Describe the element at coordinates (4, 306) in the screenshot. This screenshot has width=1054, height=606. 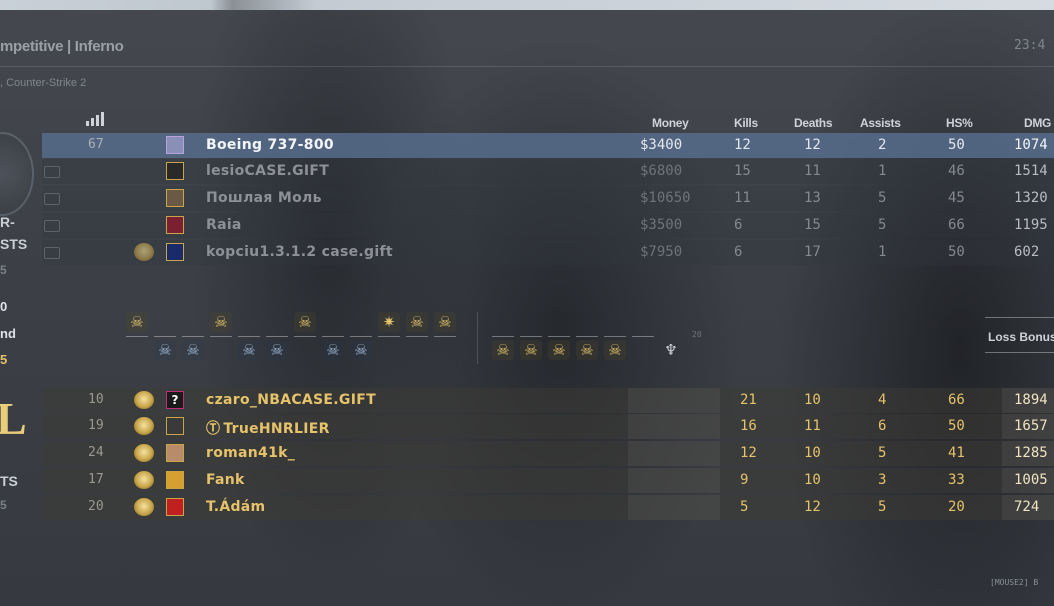
I see `ct-stat-1: 0` at that location.